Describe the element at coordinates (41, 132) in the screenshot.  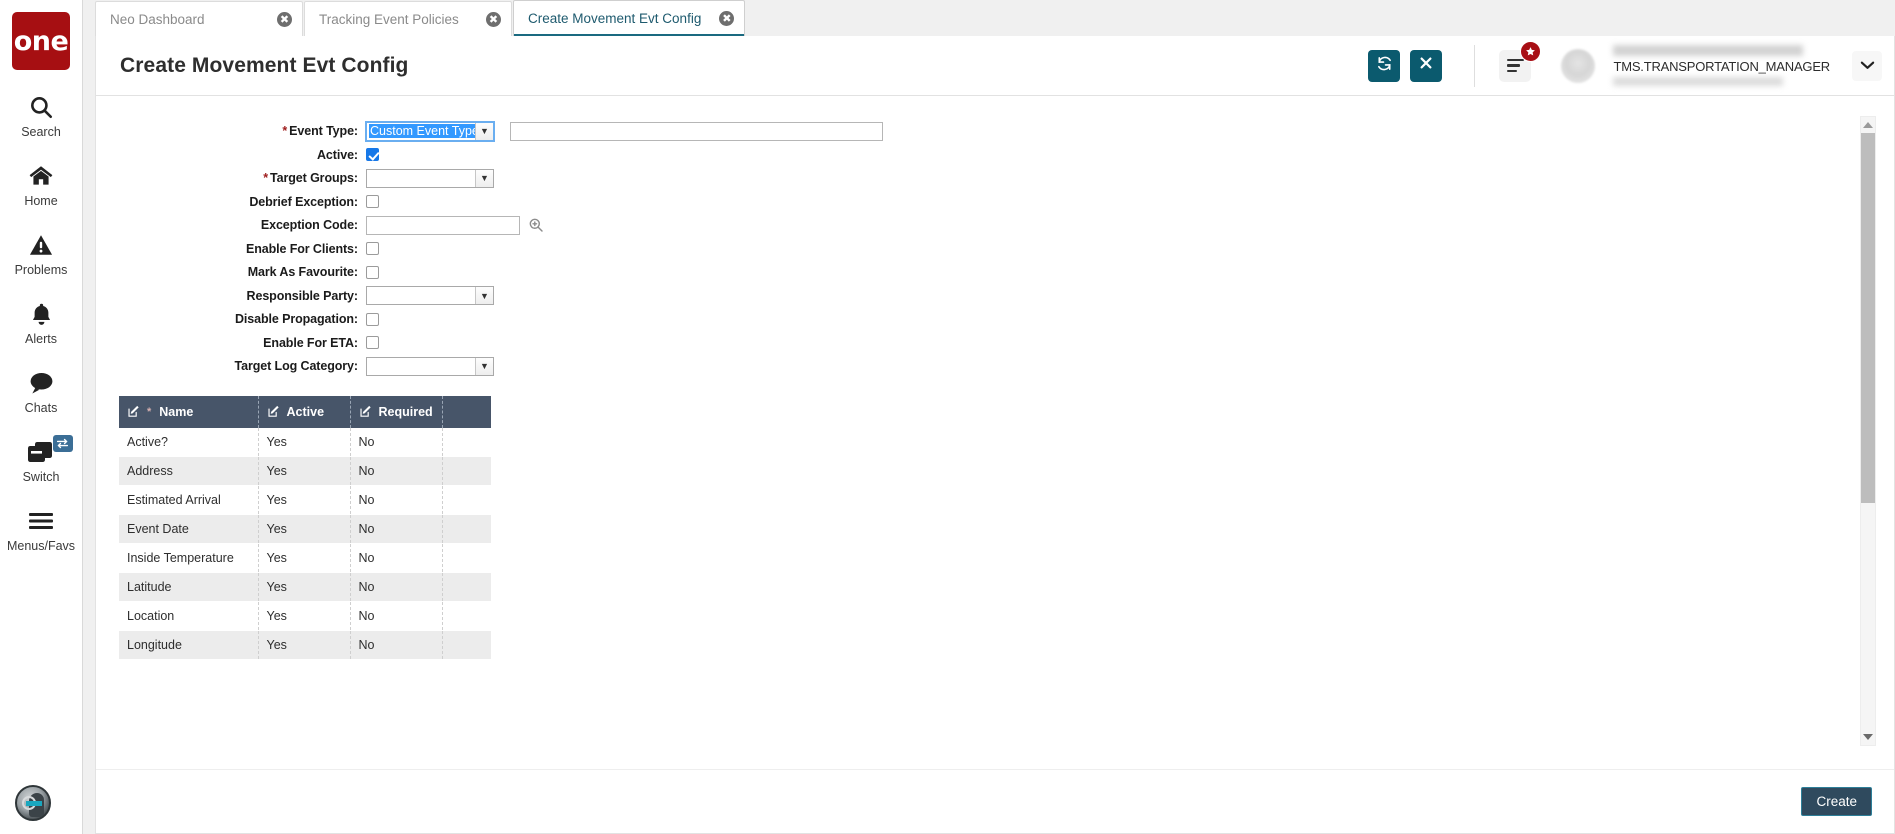
I see `sidebar-label-search: Search` at that location.